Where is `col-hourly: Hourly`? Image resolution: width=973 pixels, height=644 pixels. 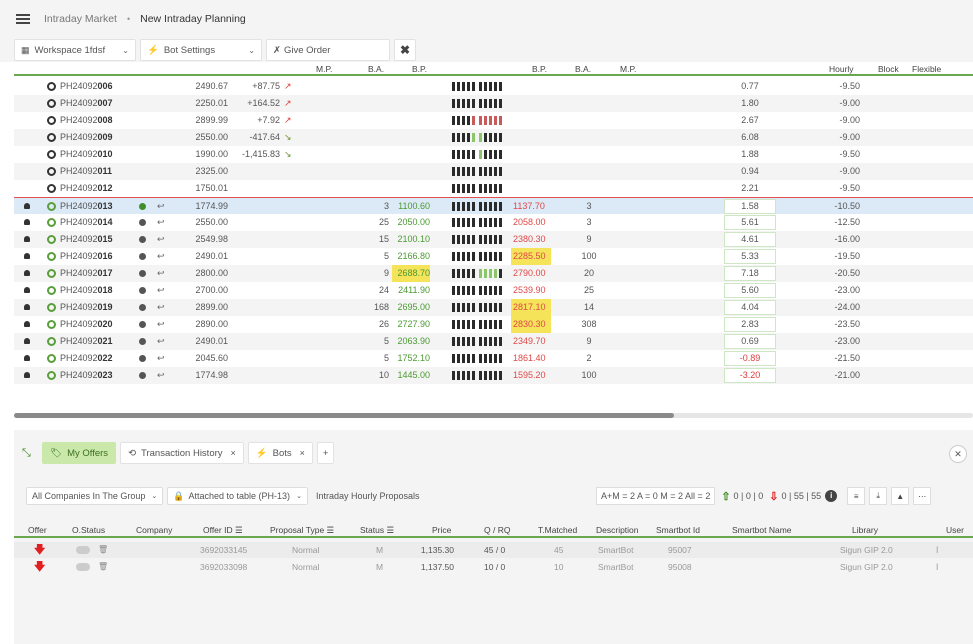 col-hourly: Hourly is located at coordinates (841, 69).